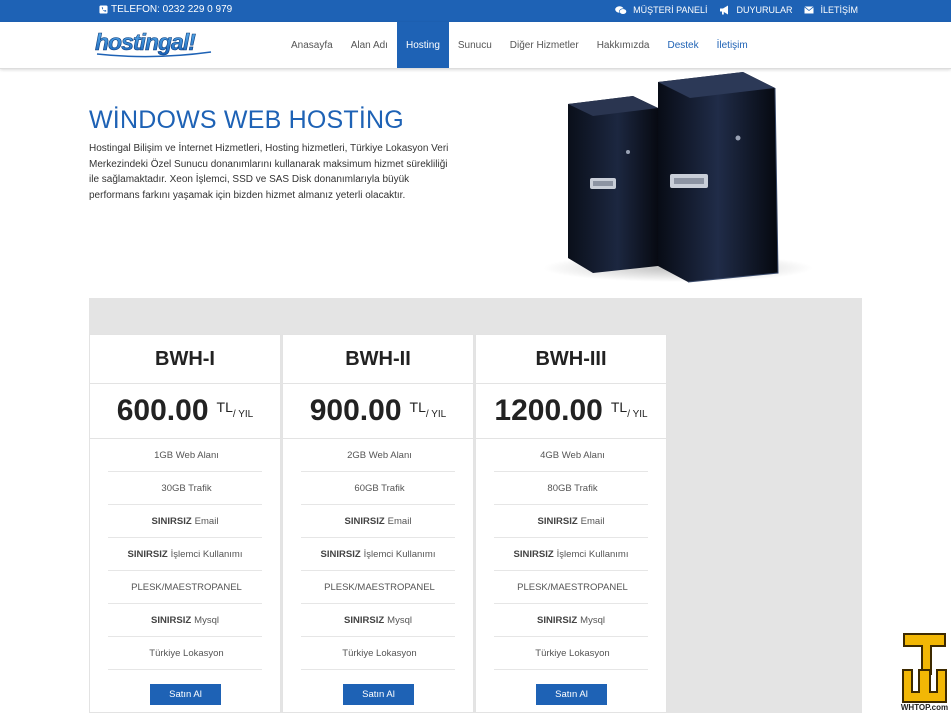 The width and height of the screenshot is (951, 713). I want to click on top-links: MÜŞTERİ PANELİ DUYURULAR İLETİŞİM, so click(736, 10).